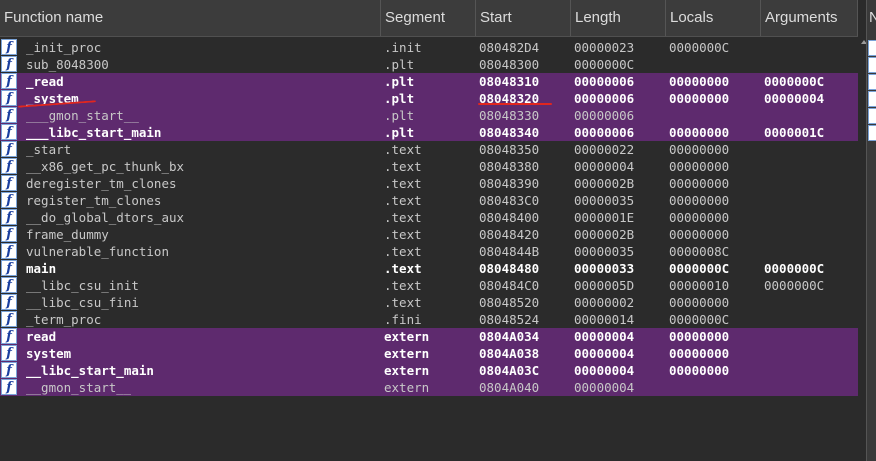 The width and height of the screenshot is (876, 461). What do you see at coordinates (523, 18) in the screenshot?
I see `column-header-start: Start` at bounding box center [523, 18].